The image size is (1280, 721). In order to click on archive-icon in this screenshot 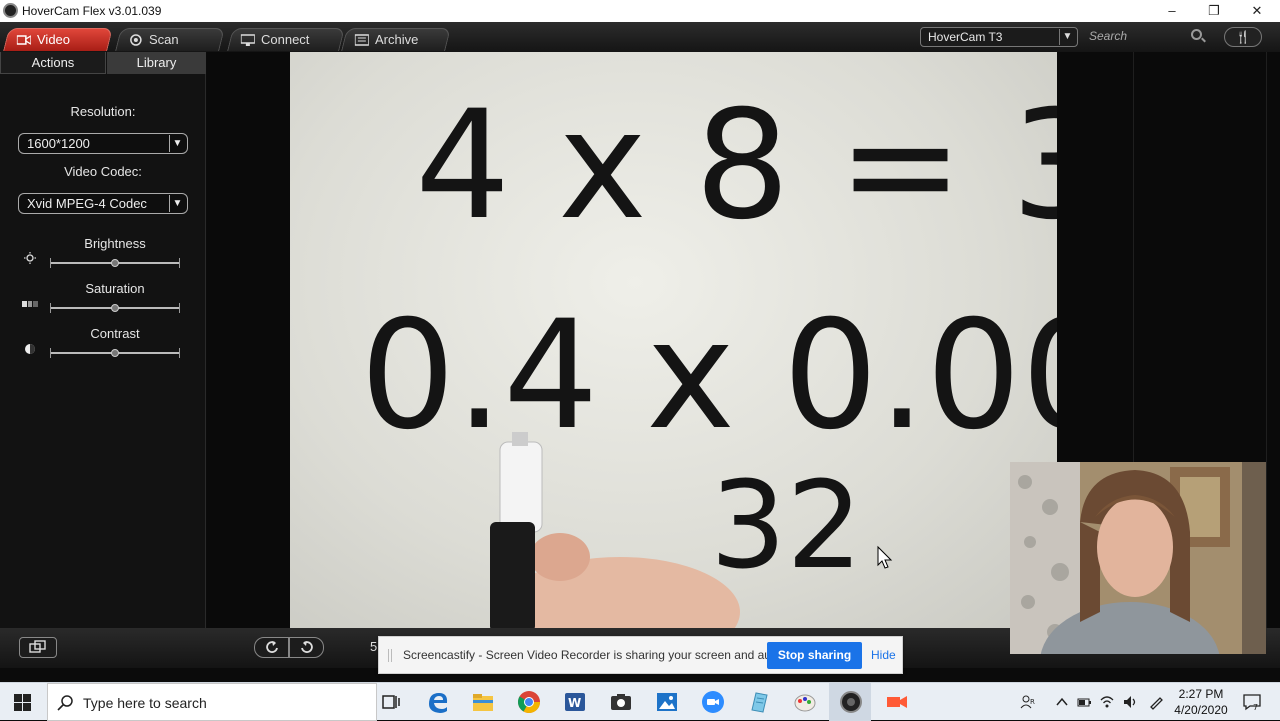, I will do `click(361, 40)`.